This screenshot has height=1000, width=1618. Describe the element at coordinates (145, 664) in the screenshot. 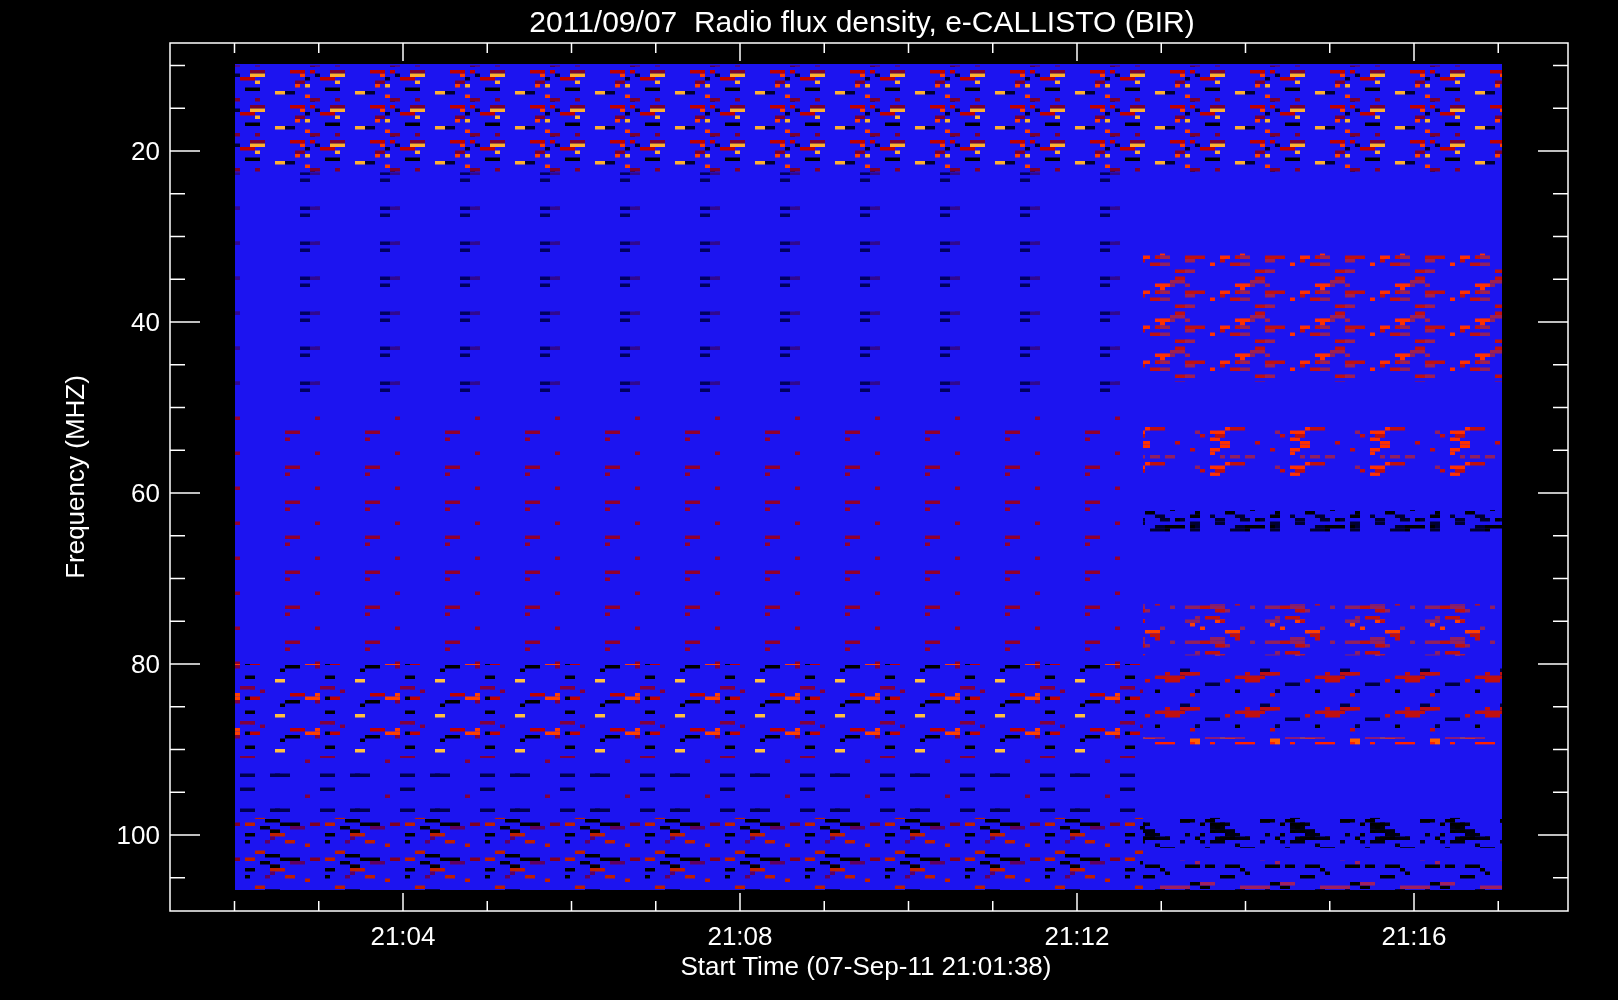

I see `y-tick-label: 80` at that location.